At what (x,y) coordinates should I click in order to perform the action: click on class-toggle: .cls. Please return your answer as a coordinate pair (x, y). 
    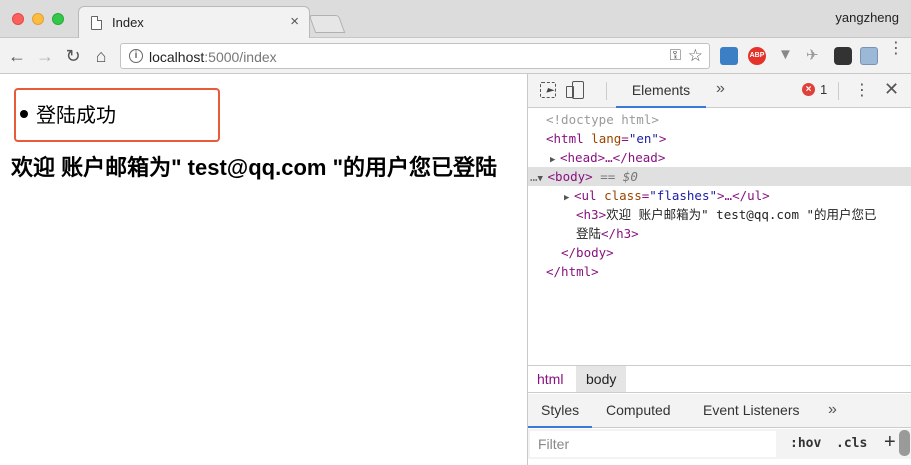
    Looking at the image, I should click on (851, 443).